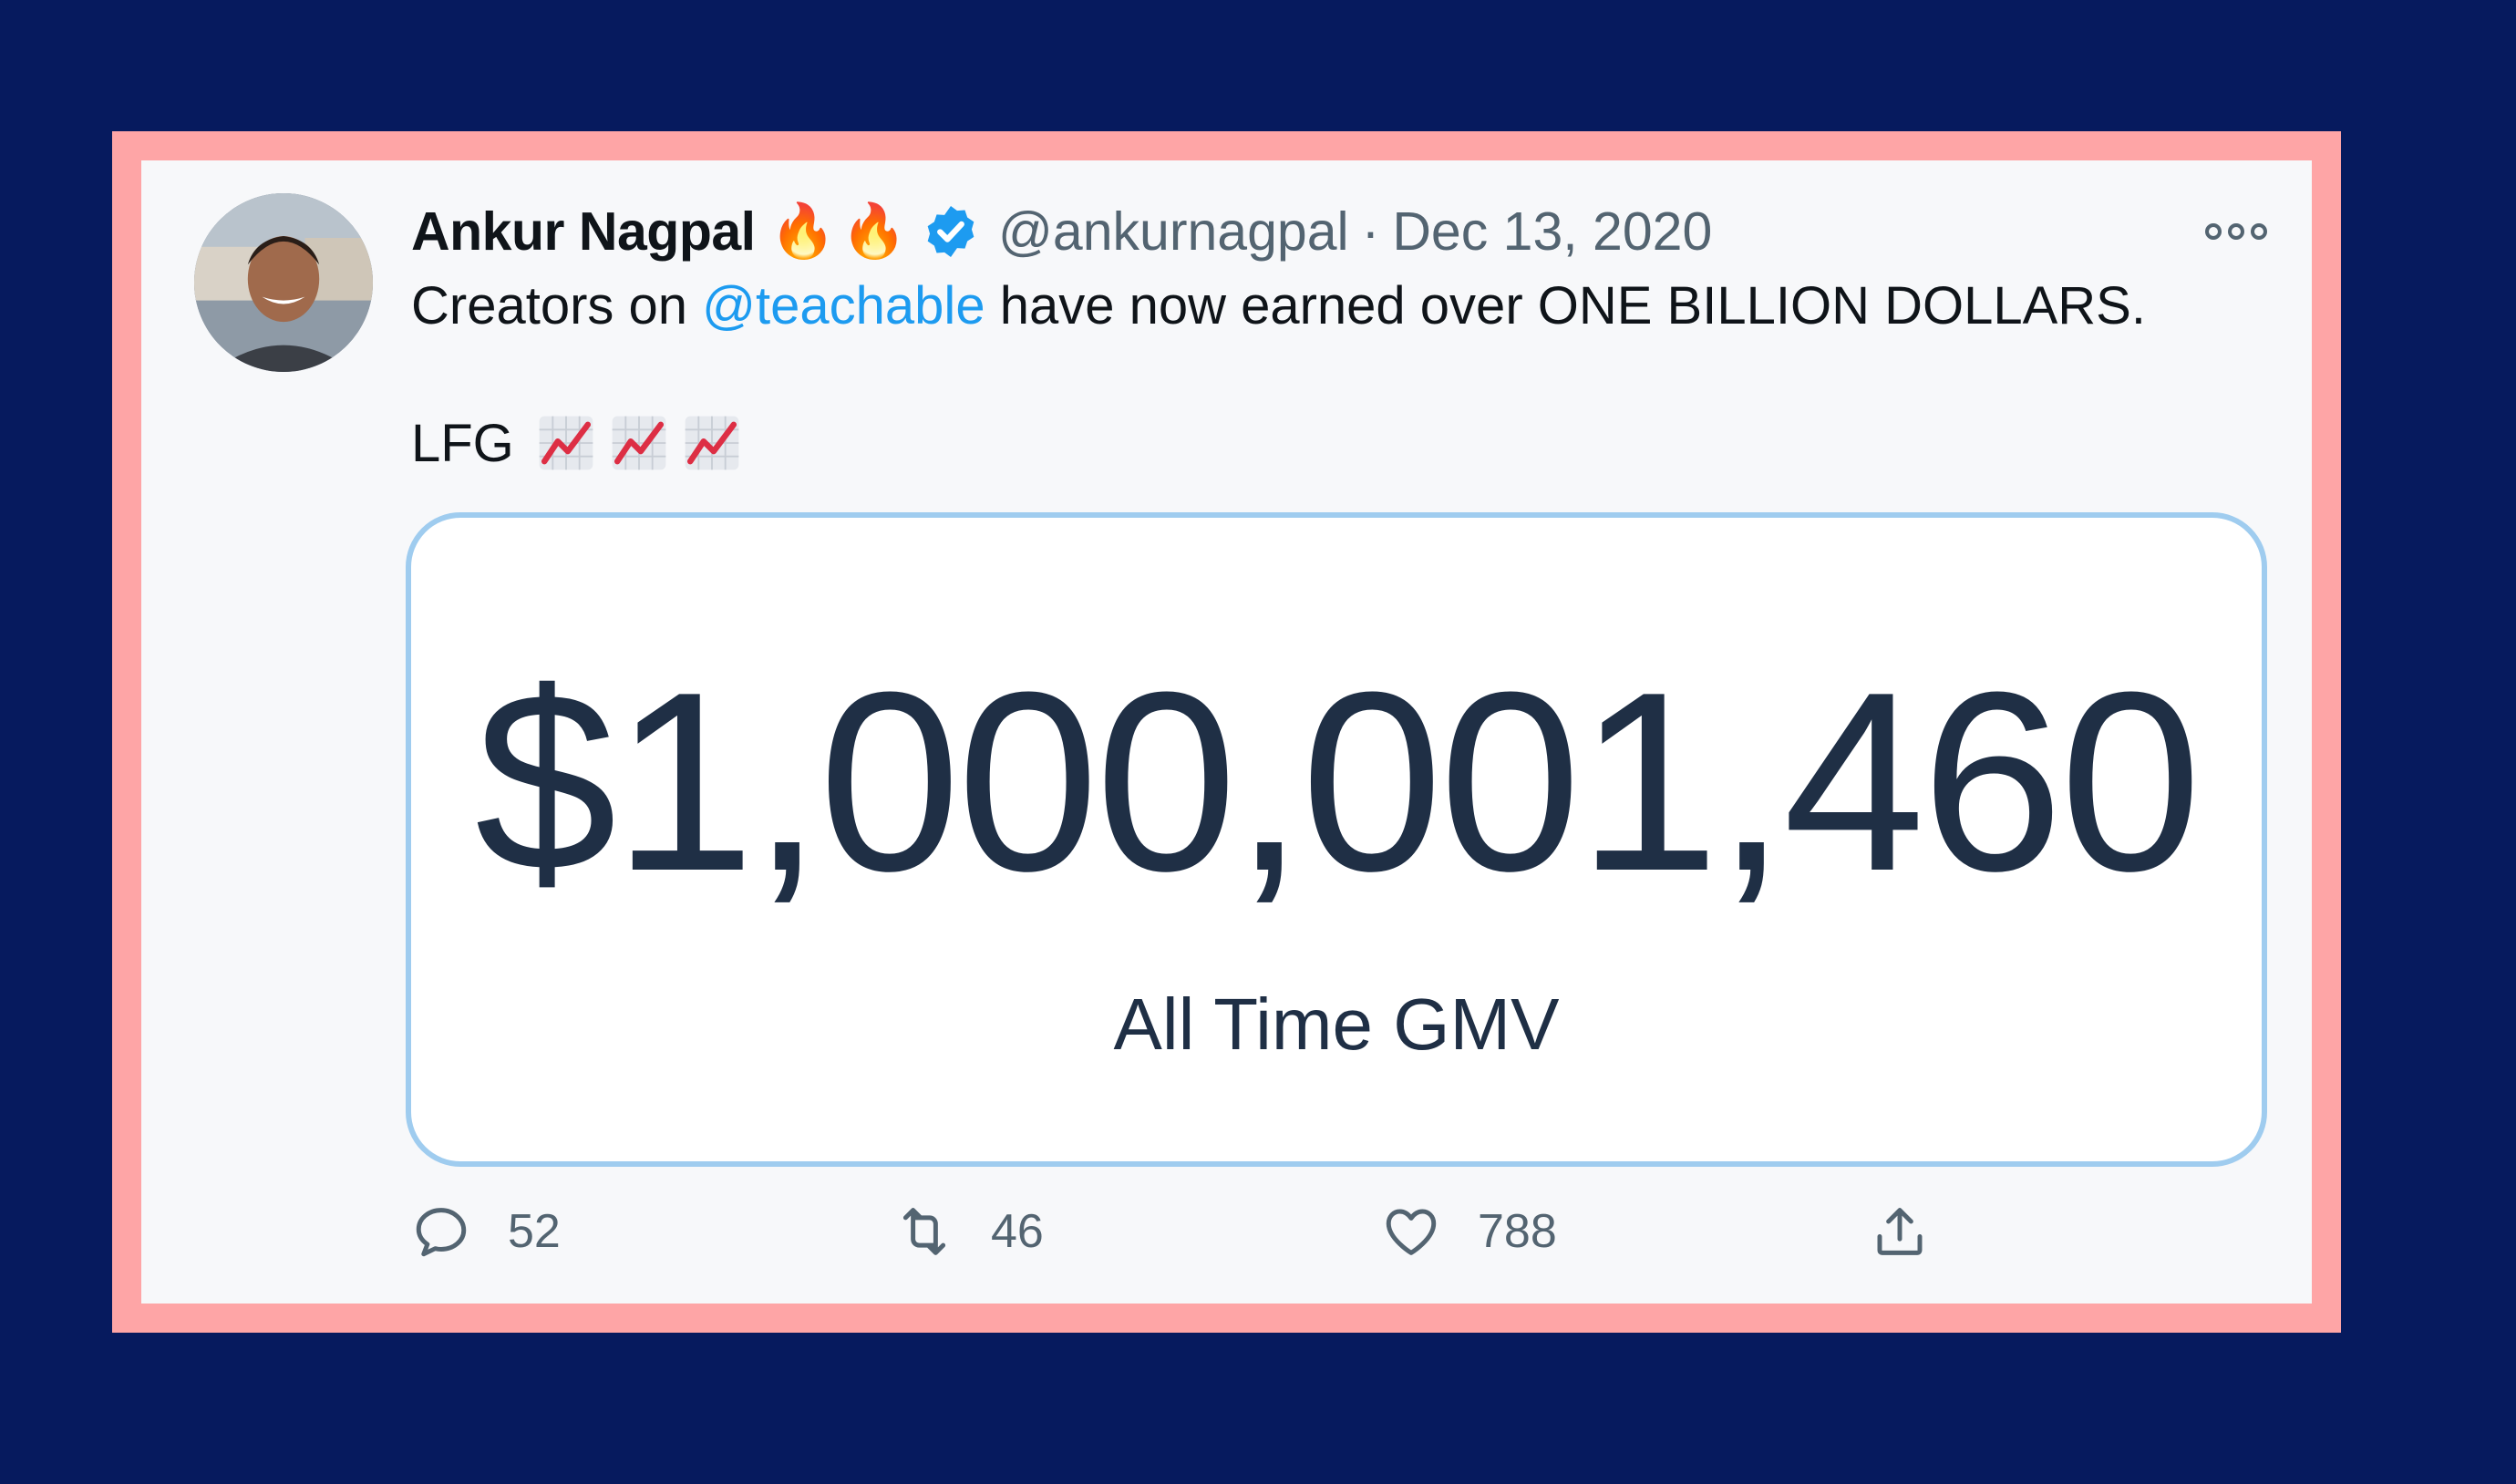 The width and height of the screenshot is (2516, 1484). Describe the element at coordinates (1469, 1231) in the screenshot. I see `like-button: 788` at that location.